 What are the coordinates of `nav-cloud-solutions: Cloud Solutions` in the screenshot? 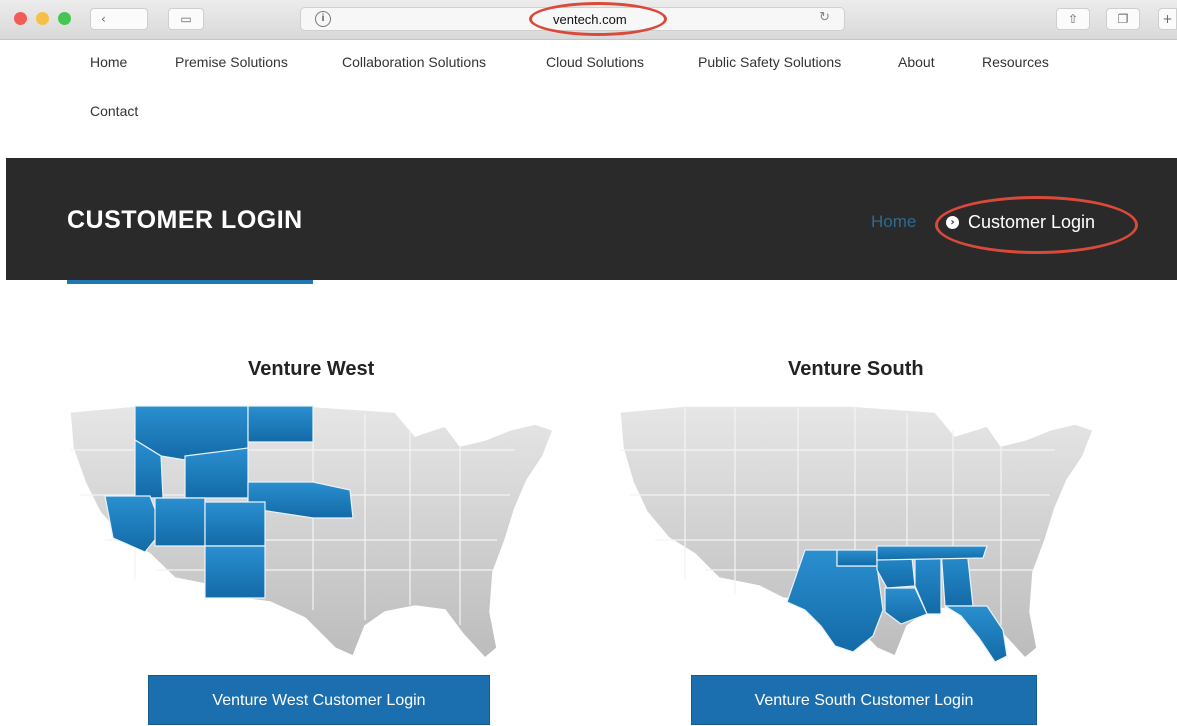 It's located at (595, 62).